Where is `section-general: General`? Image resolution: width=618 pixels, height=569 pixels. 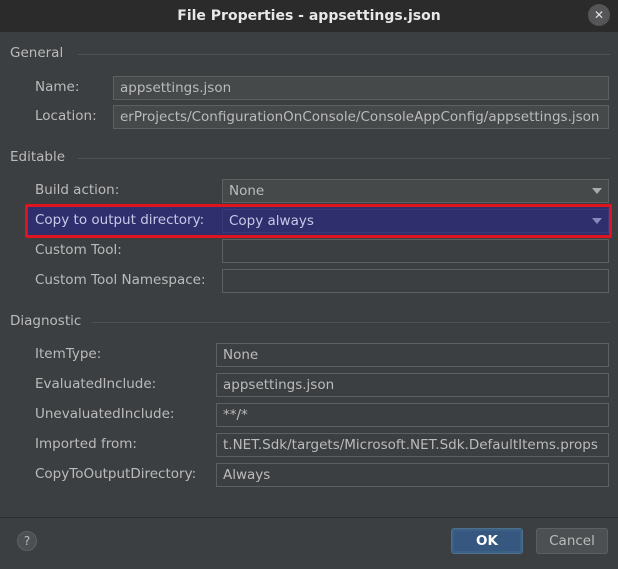
section-general: General is located at coordinates (36, 53).